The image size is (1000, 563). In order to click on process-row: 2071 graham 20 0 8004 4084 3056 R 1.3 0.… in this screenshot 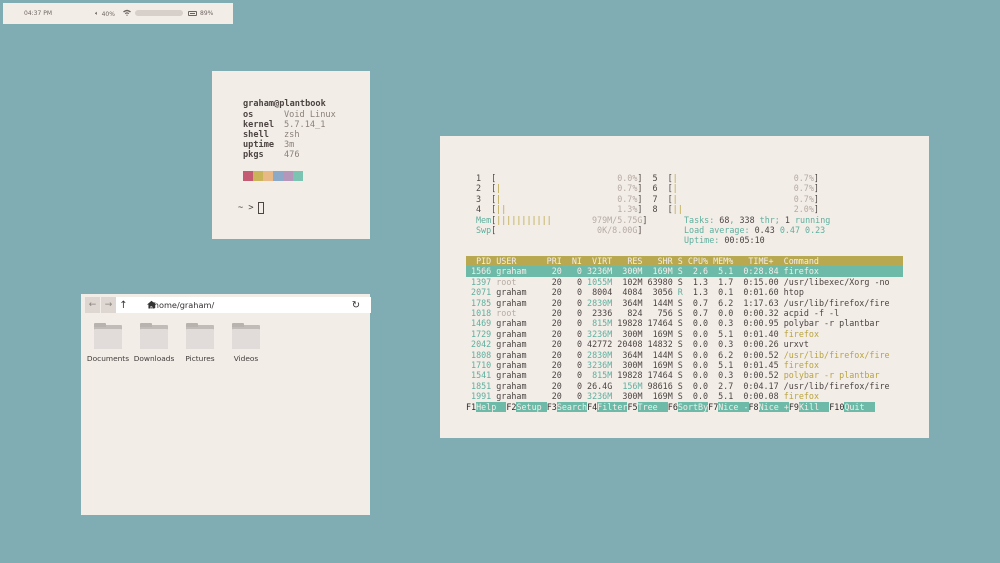, I will do `click(635, 292)`.